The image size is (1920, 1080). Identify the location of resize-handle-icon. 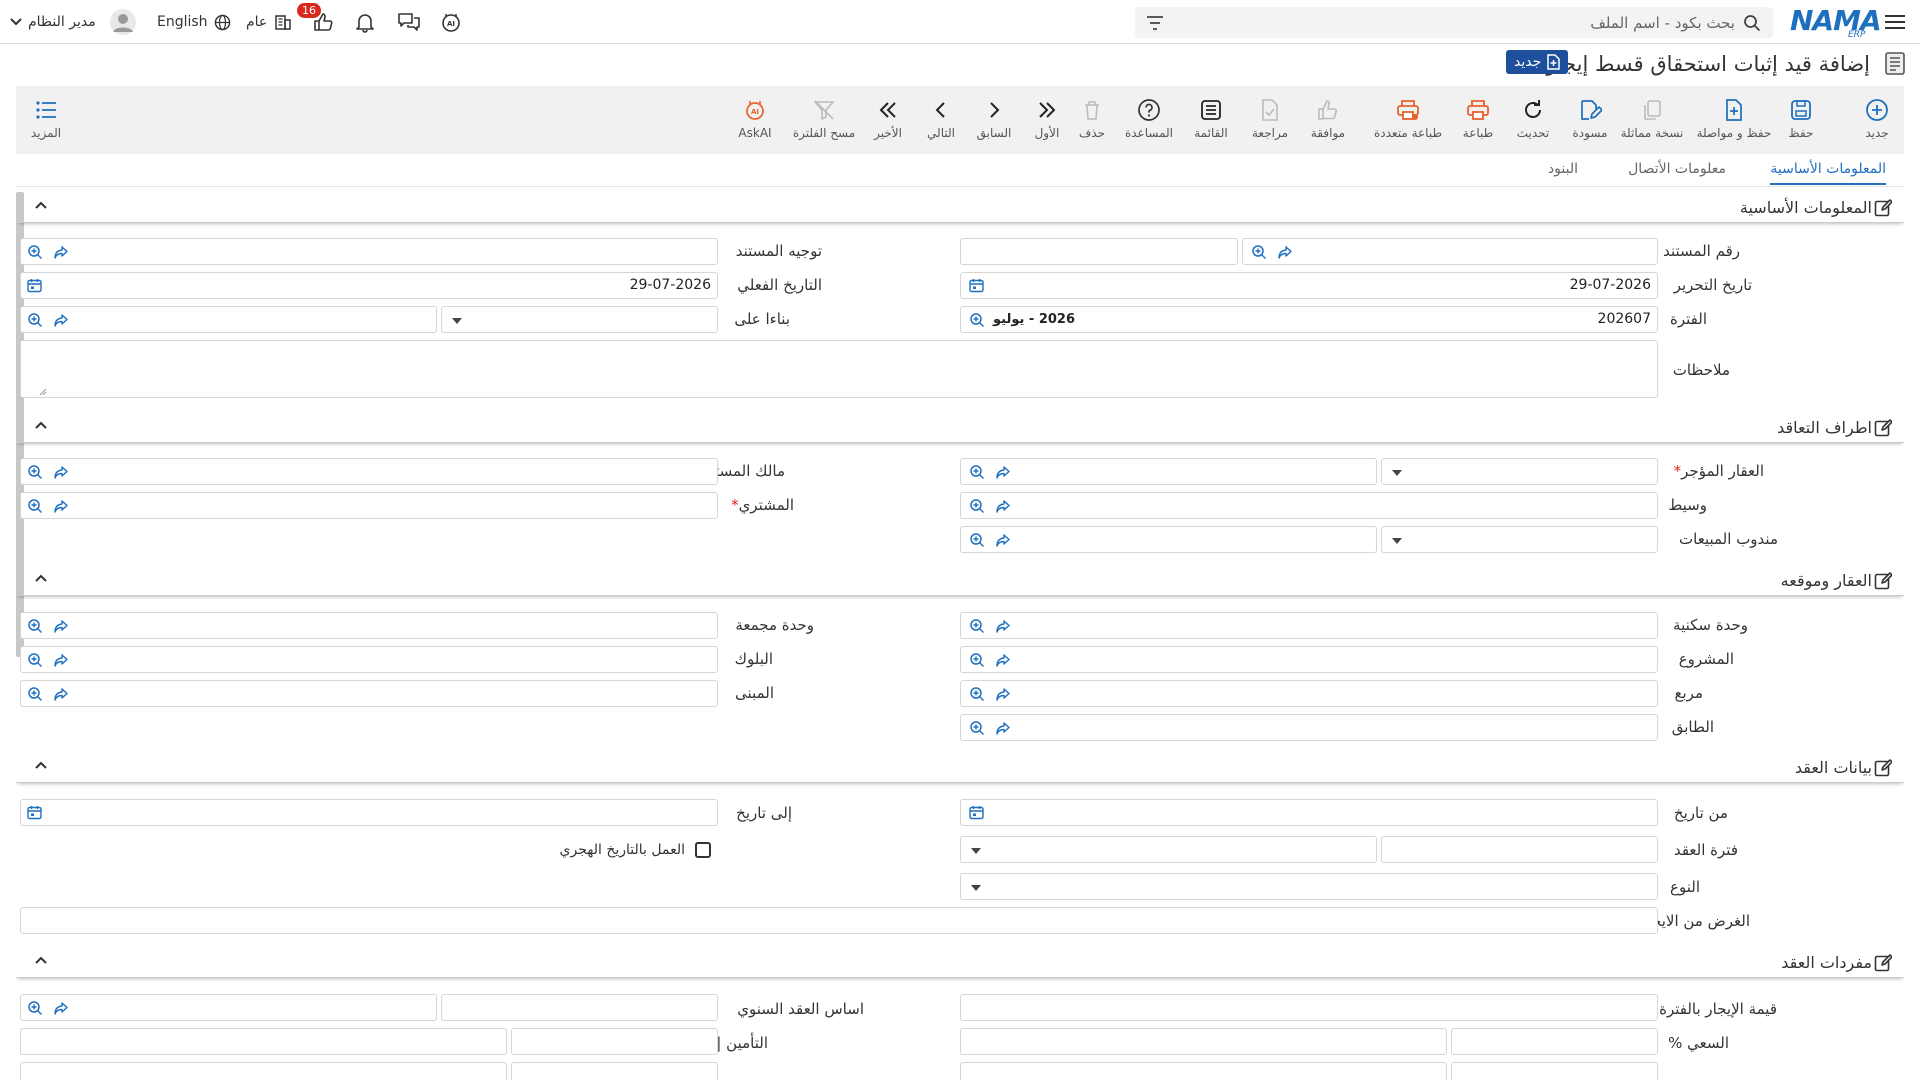
(43, 392).